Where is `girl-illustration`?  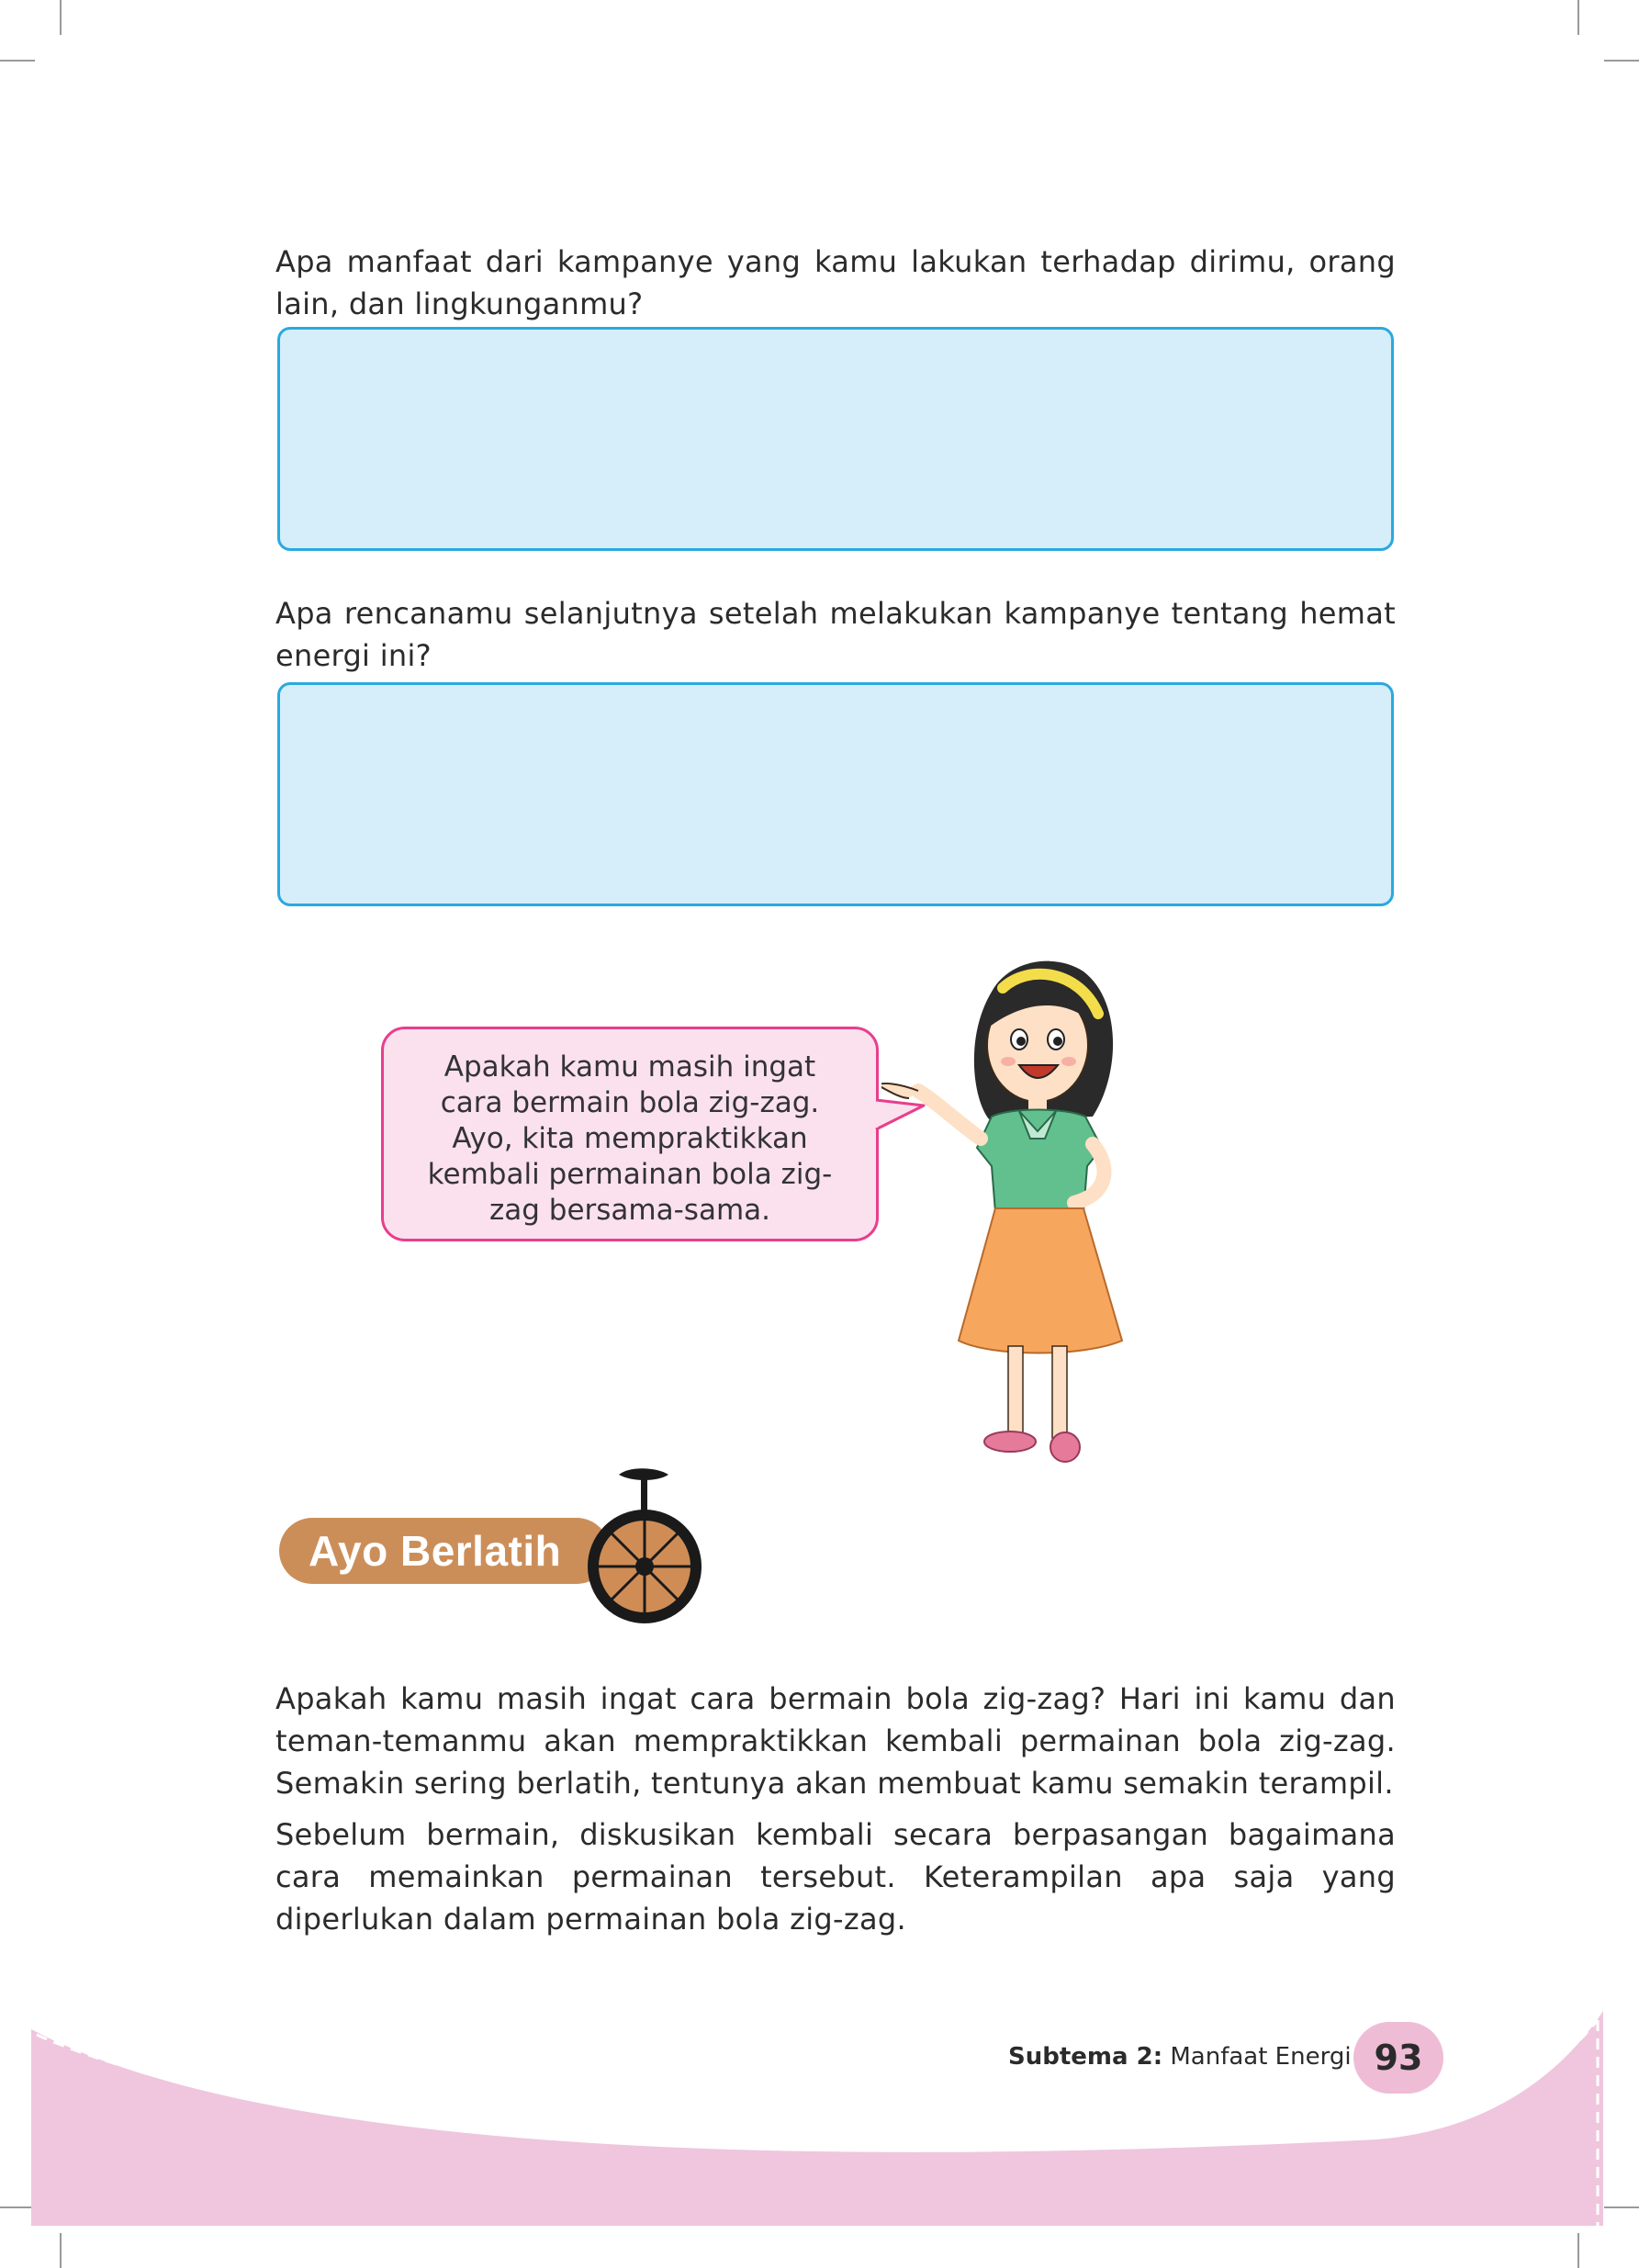 girl-illustration is located at coordinates (1002, 1212).